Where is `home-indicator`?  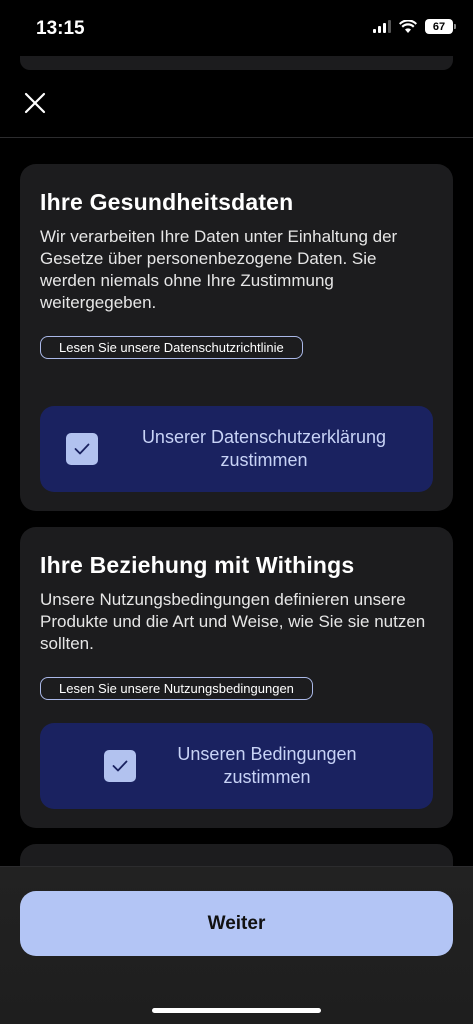 home-indicator is located at coordinates (236, 1010).